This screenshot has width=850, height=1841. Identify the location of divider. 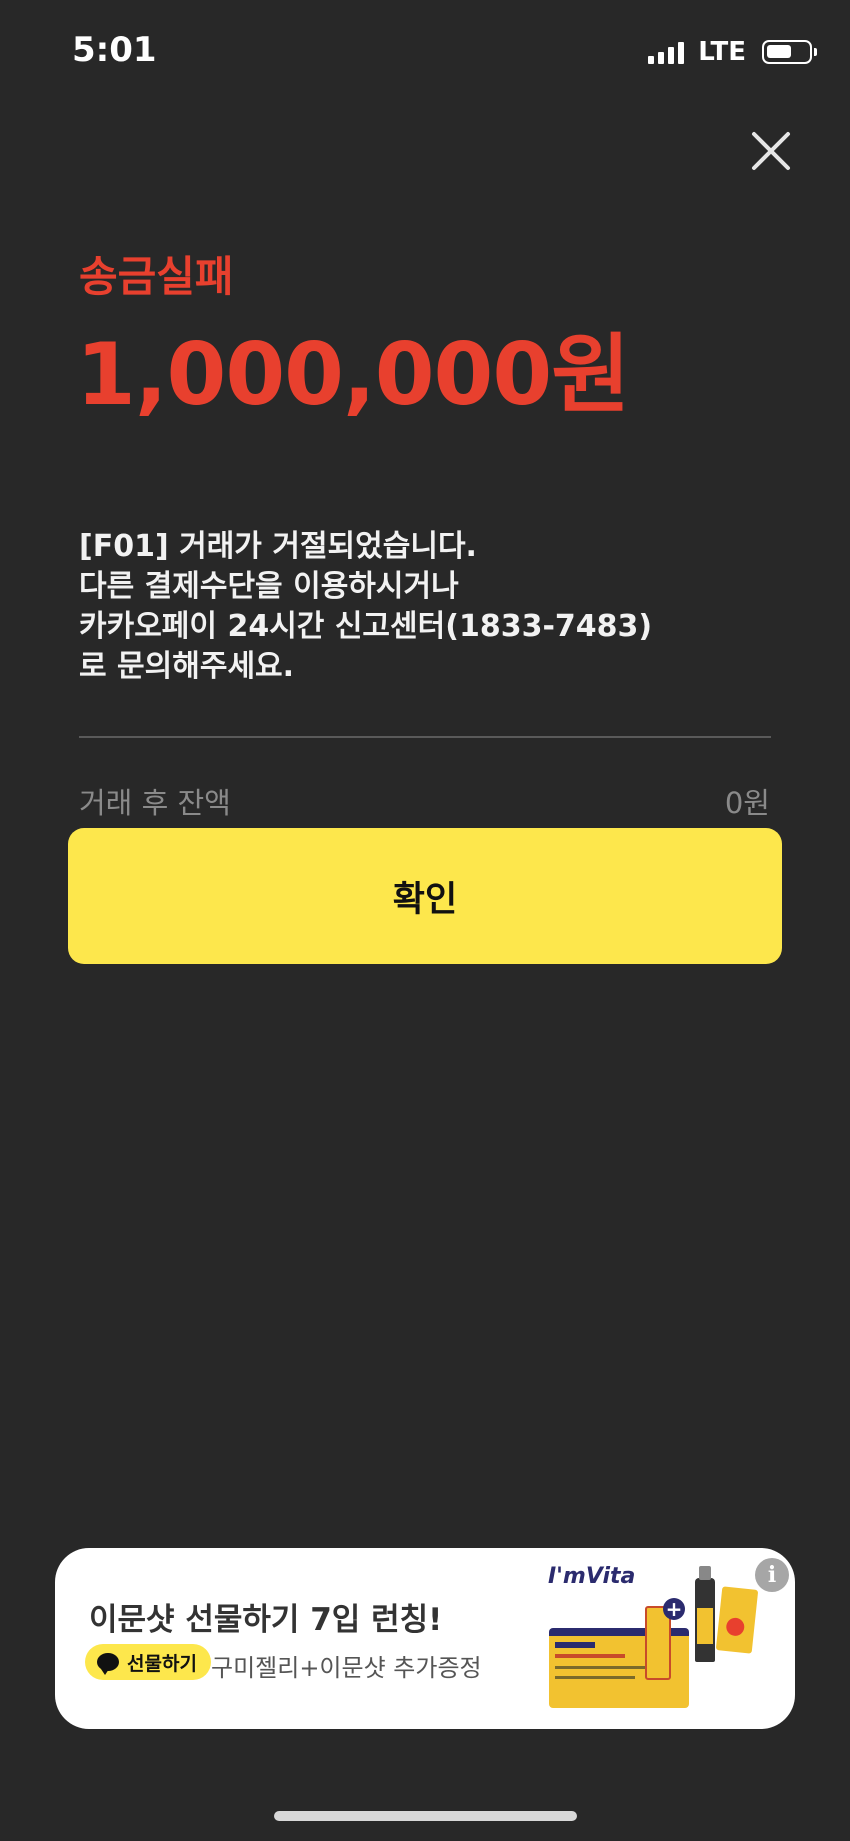
(425, 737).